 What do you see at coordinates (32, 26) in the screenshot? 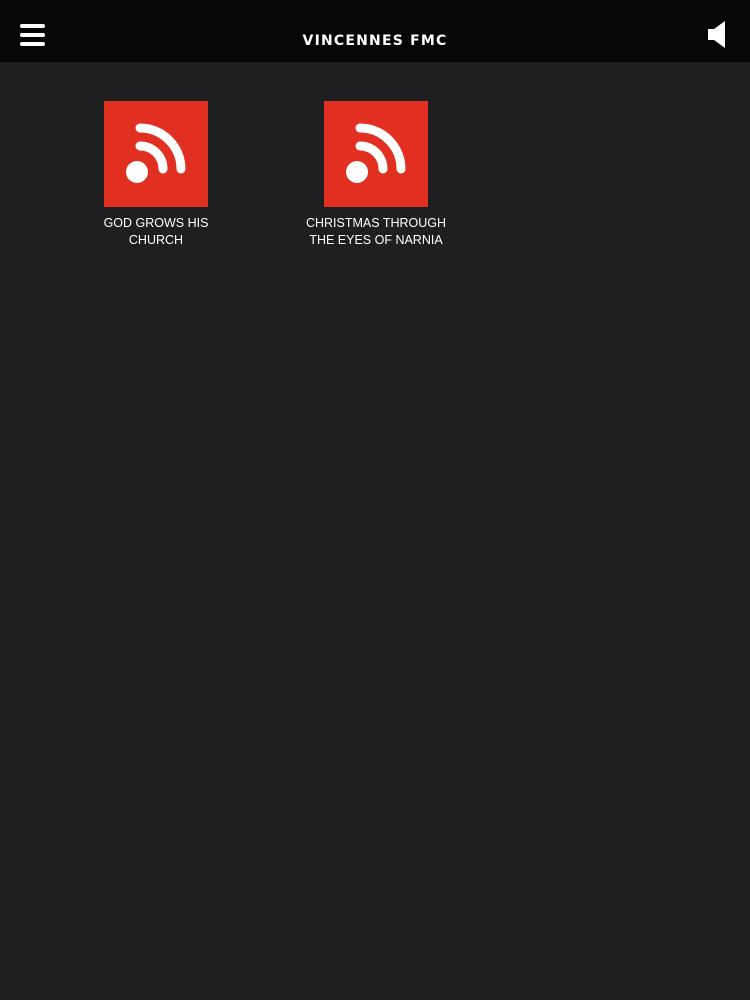
I see `menu-line` at bounding box center [32, 26].